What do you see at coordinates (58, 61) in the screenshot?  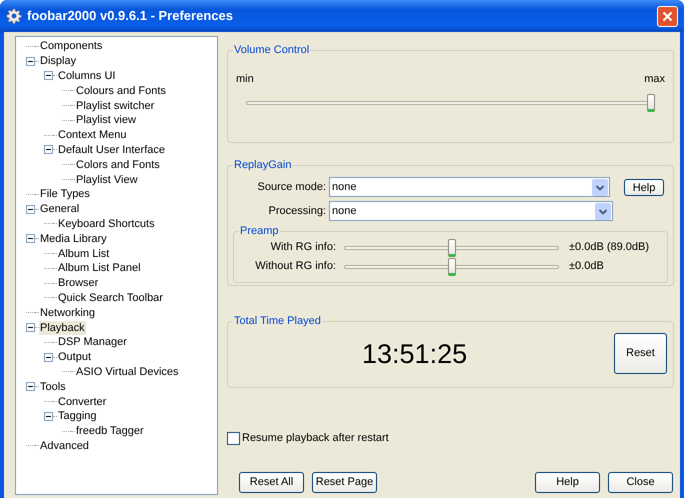 I see `tree-item: Display` at bounding box center [58, 61].